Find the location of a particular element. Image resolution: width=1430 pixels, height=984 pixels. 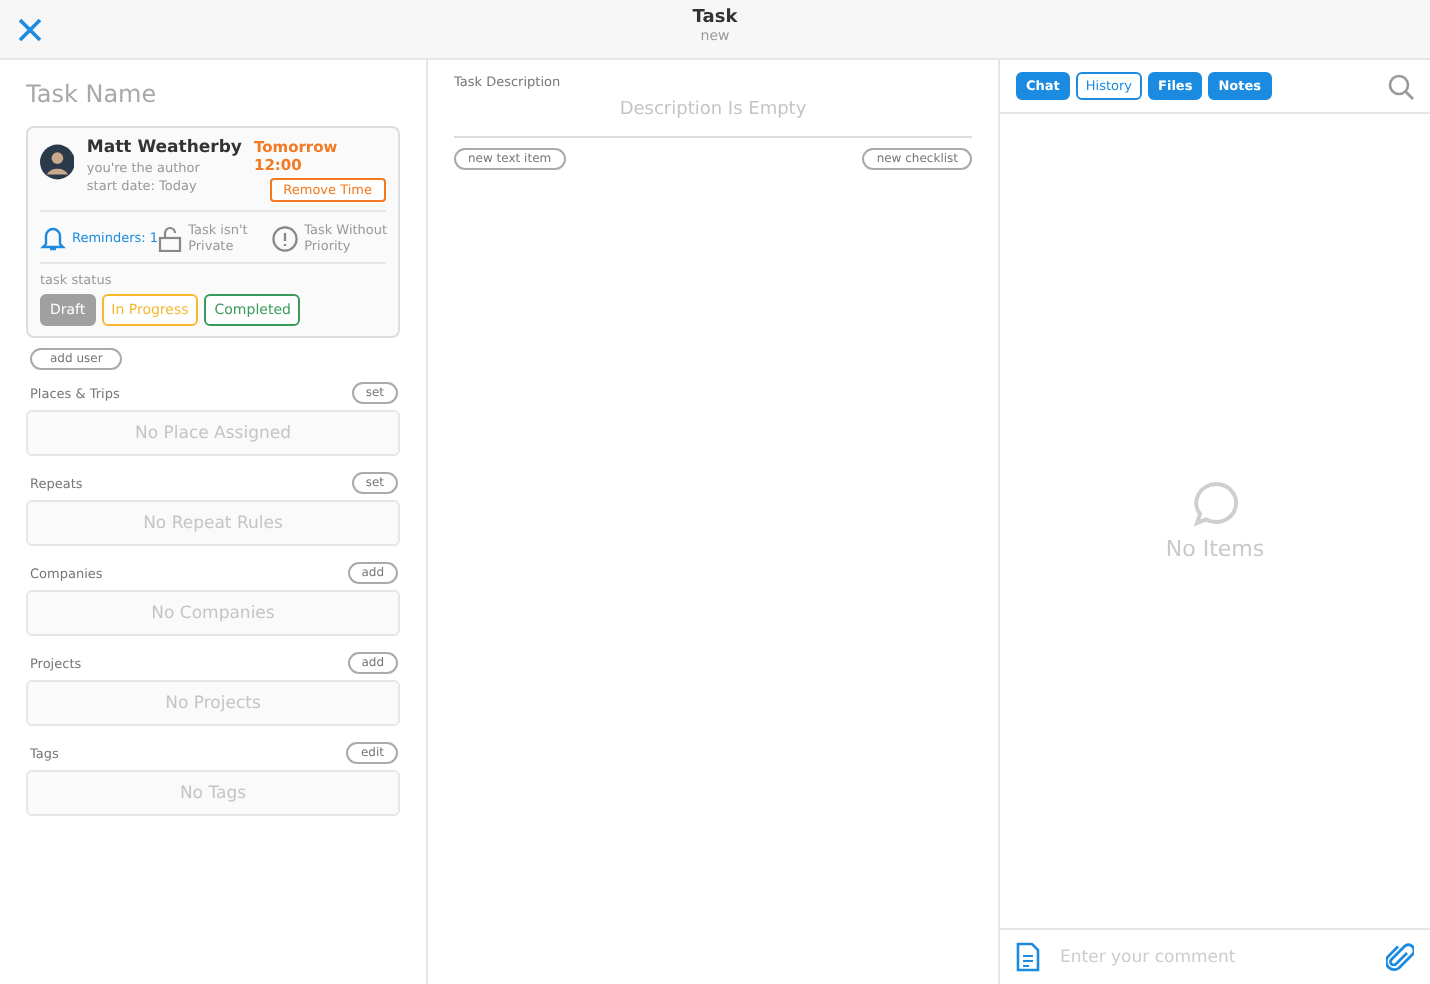

task-name-field: Task Name is located at coordinates (213, 94).